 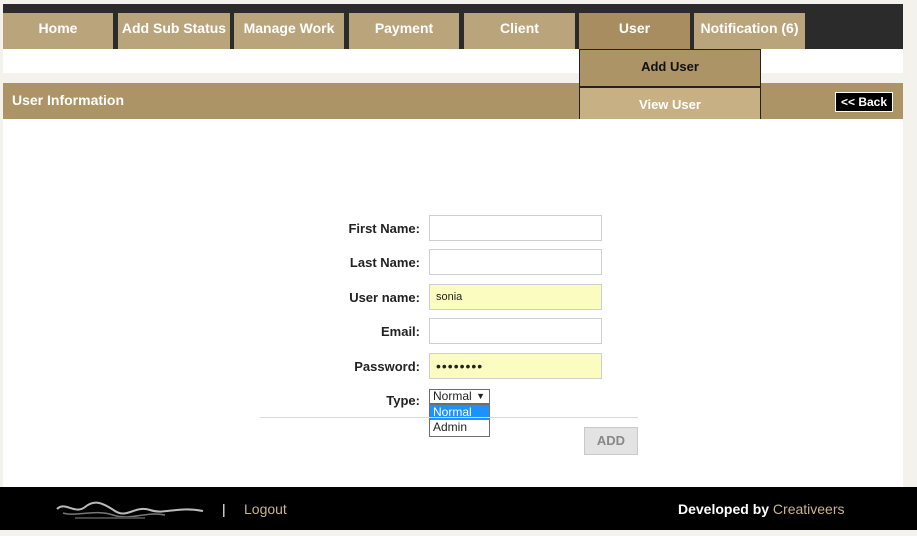 What do you see at coordinates (809, 509) in the screenshot?
I see `developer-link: Creativeers` at bounding box center [809, 509].